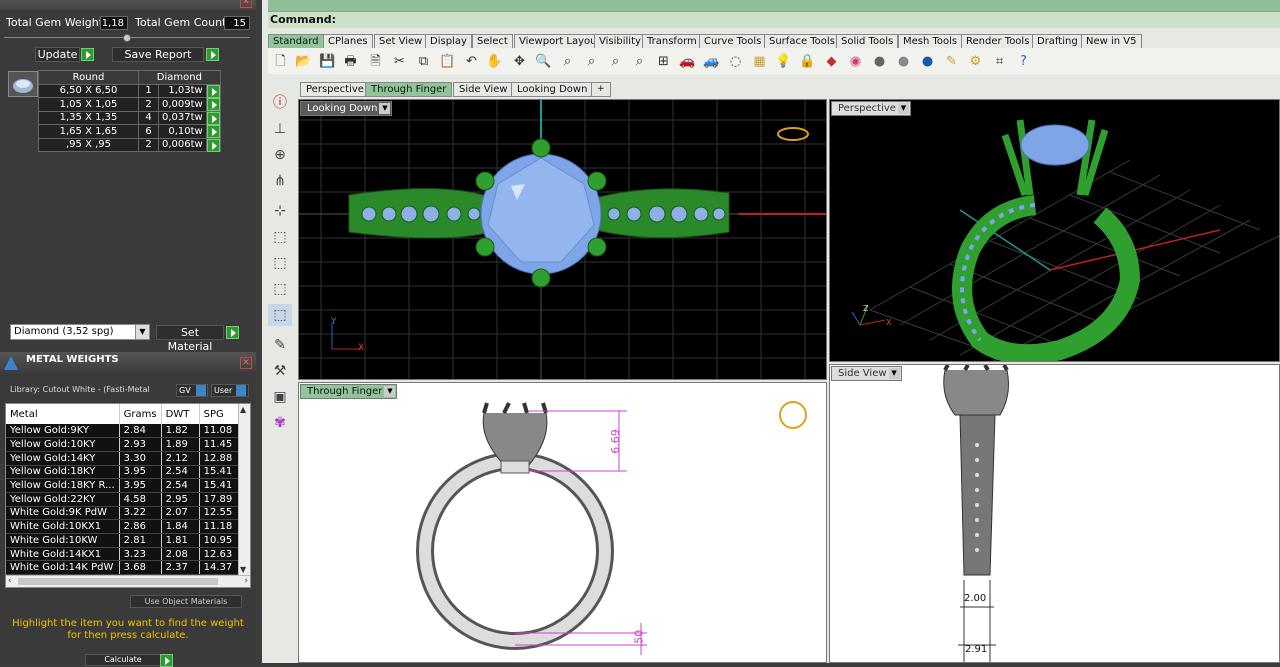 This screenshot has height=667, width=1280. What do you see at coordinates (244, 489) in the screenshot?
I see `vertical-scrollbar: ▲ ▼` at bounding box center [244, 489].